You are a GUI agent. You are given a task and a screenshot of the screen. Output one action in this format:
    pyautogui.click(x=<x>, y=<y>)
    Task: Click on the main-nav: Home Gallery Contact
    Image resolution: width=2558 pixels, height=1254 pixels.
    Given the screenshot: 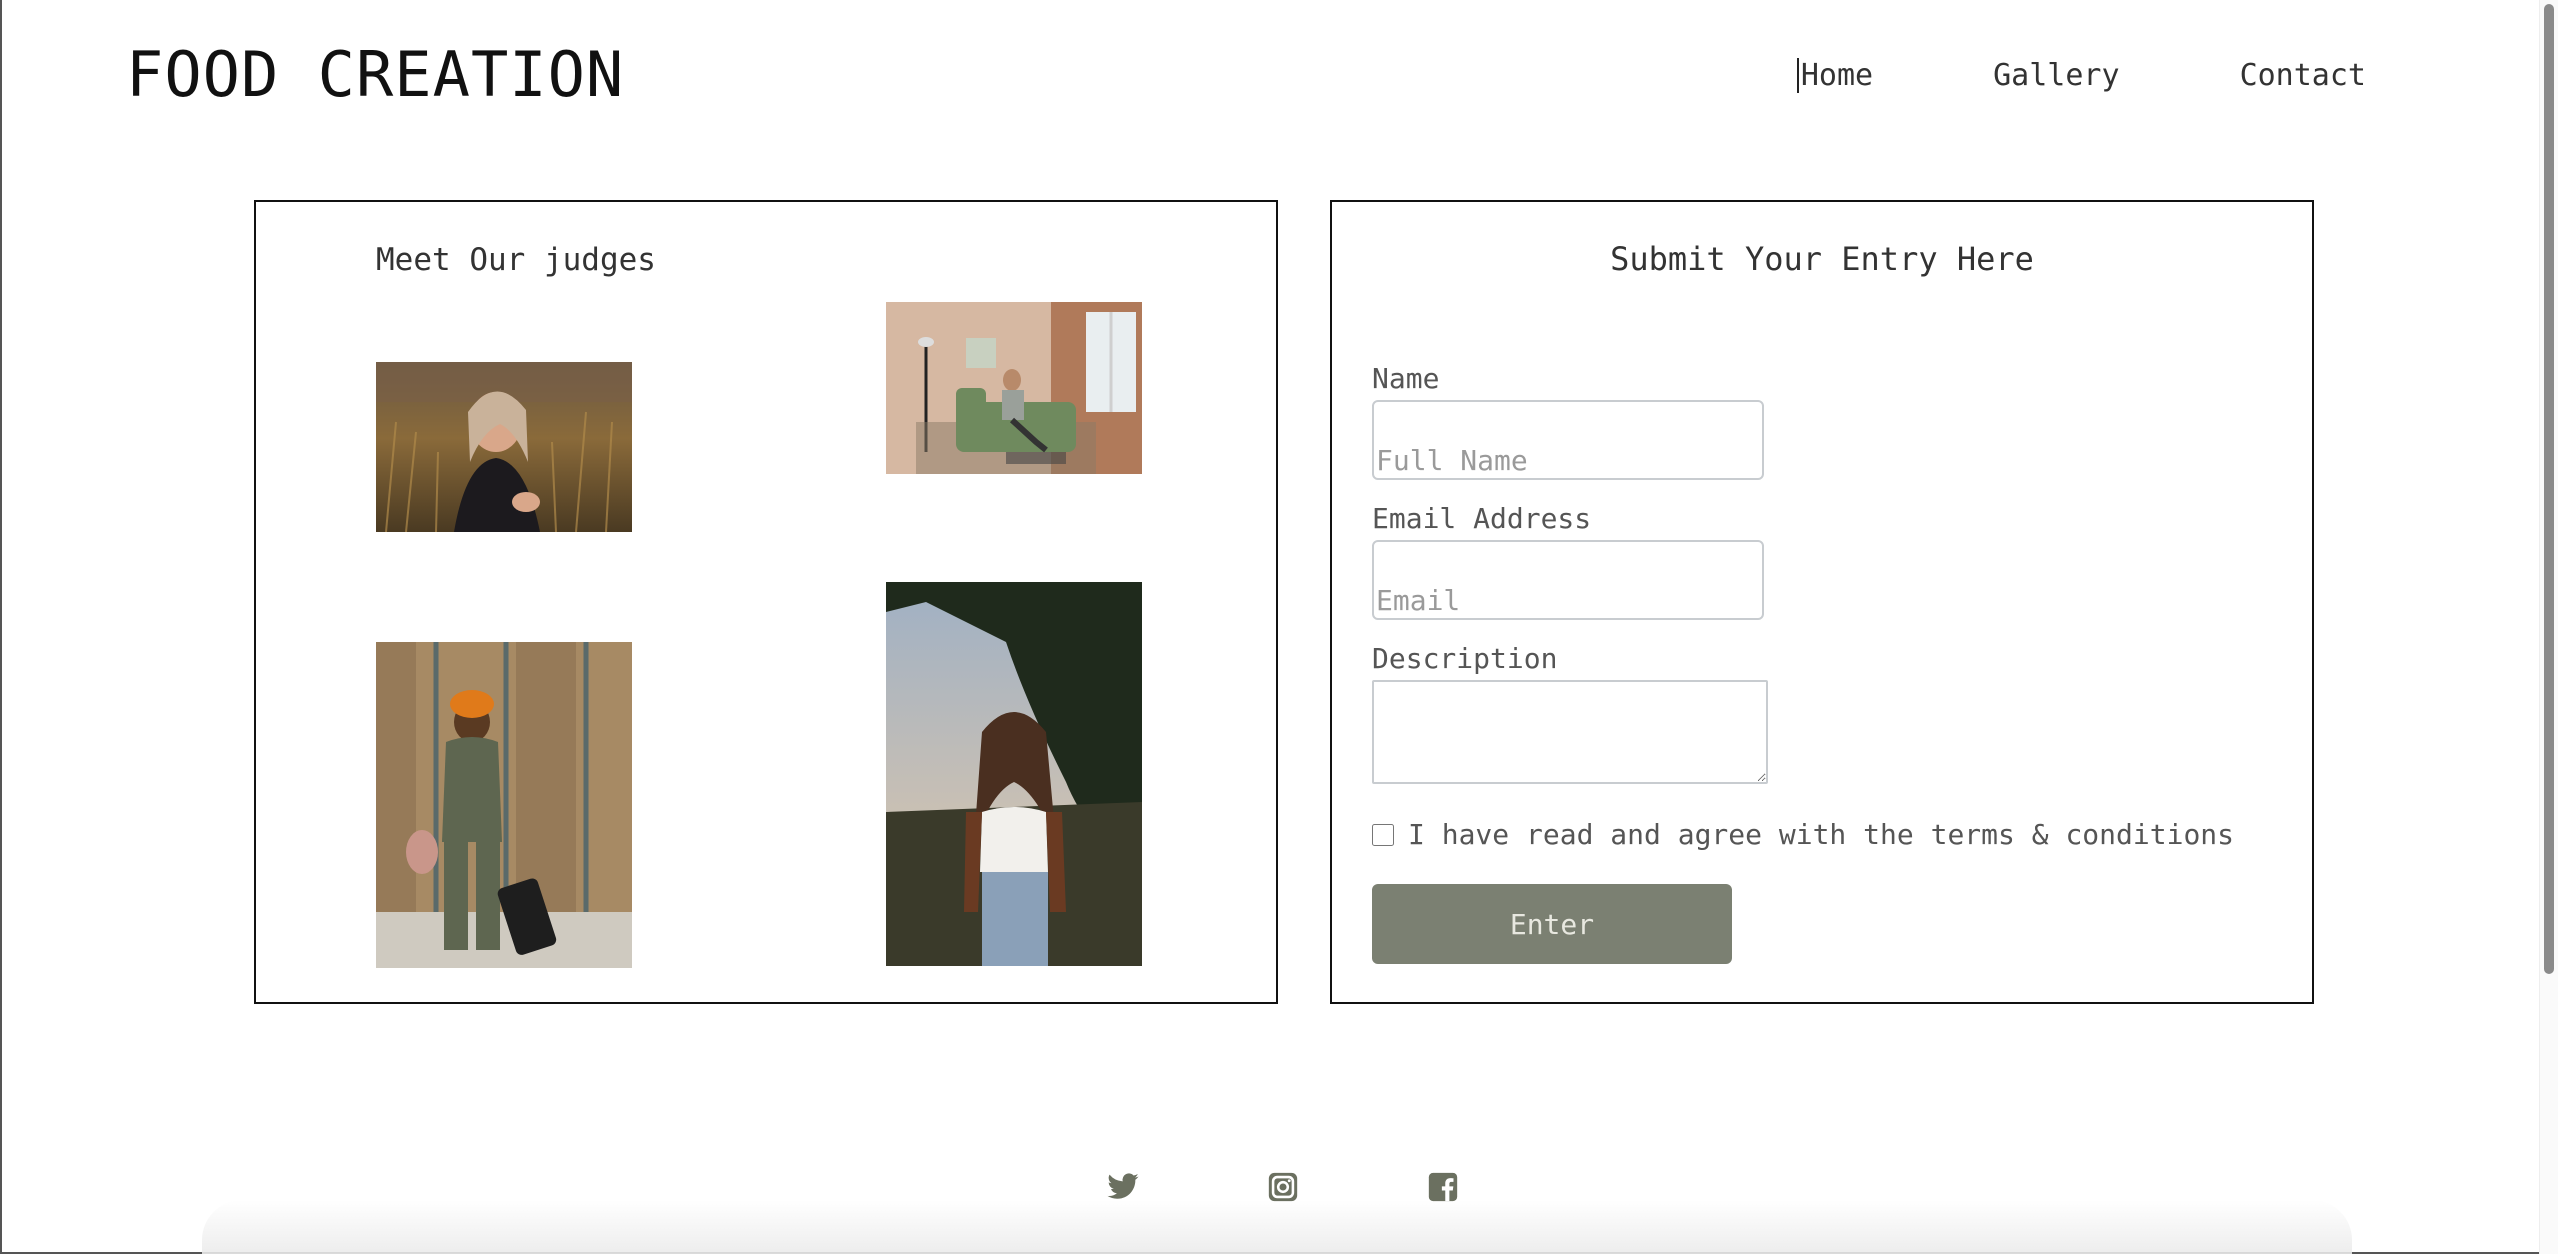 What is the action you would take?
    pyautogui.click(x=2081, y=75)
    